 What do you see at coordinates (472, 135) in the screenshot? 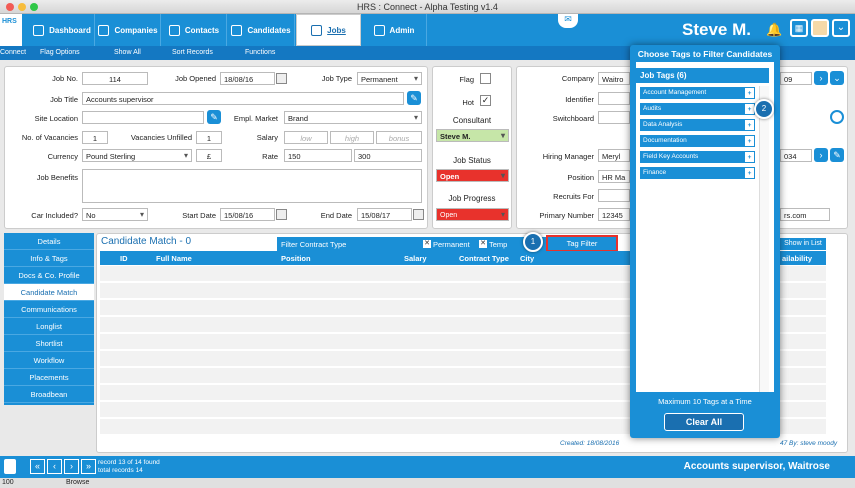
I see `consultant-select: Steve M.` at bounding box center [472, 135].